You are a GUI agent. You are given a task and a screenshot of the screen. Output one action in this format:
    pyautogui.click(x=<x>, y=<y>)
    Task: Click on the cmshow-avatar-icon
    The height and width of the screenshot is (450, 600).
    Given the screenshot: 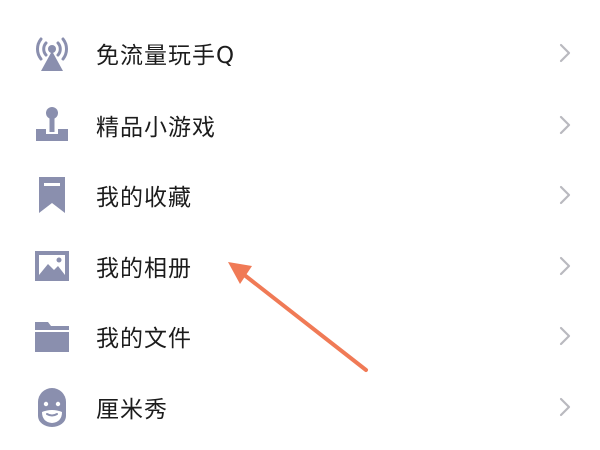 What is the action you would take?
    pyautogui.click(x=52, y=407)
    